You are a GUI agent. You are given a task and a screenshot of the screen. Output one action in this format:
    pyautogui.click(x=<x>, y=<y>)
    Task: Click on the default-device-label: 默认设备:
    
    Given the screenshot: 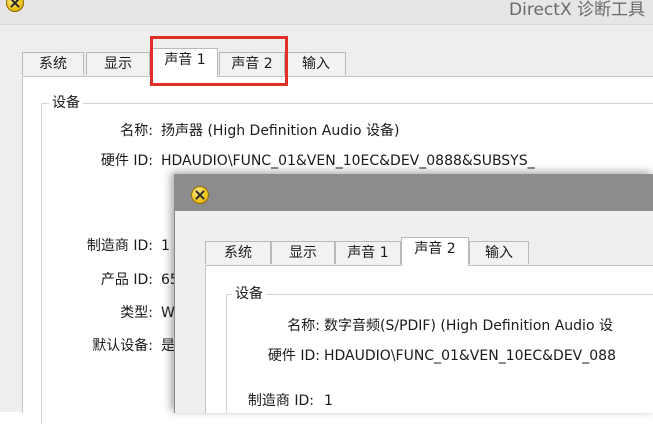 What is the action you would take?
    pyautogui.click(x=122, y=346)
    